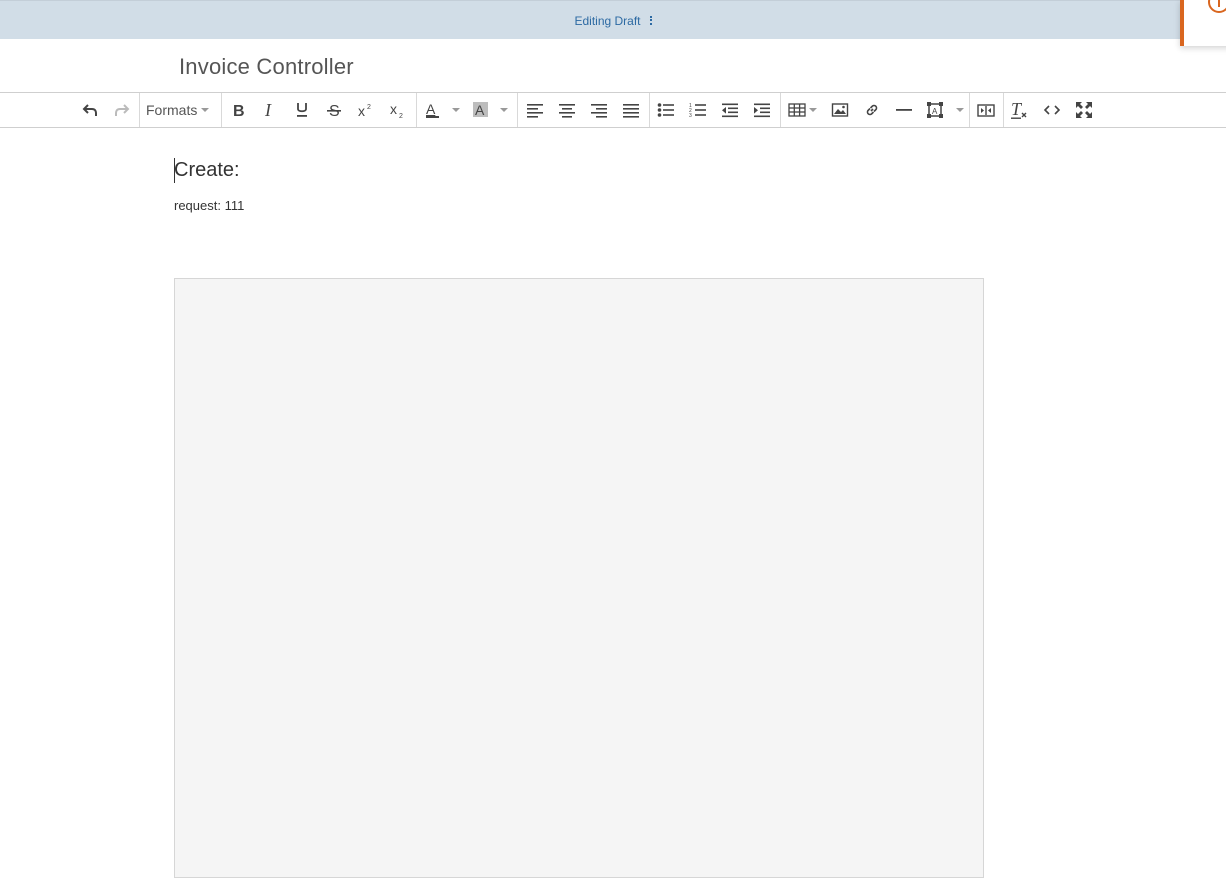 This screenshot has width=1226, height=878. What do you see at coordinates (334, 110) in the screenshot?
I see `strikethrough-icon: S` at bounding box center [334, 110].